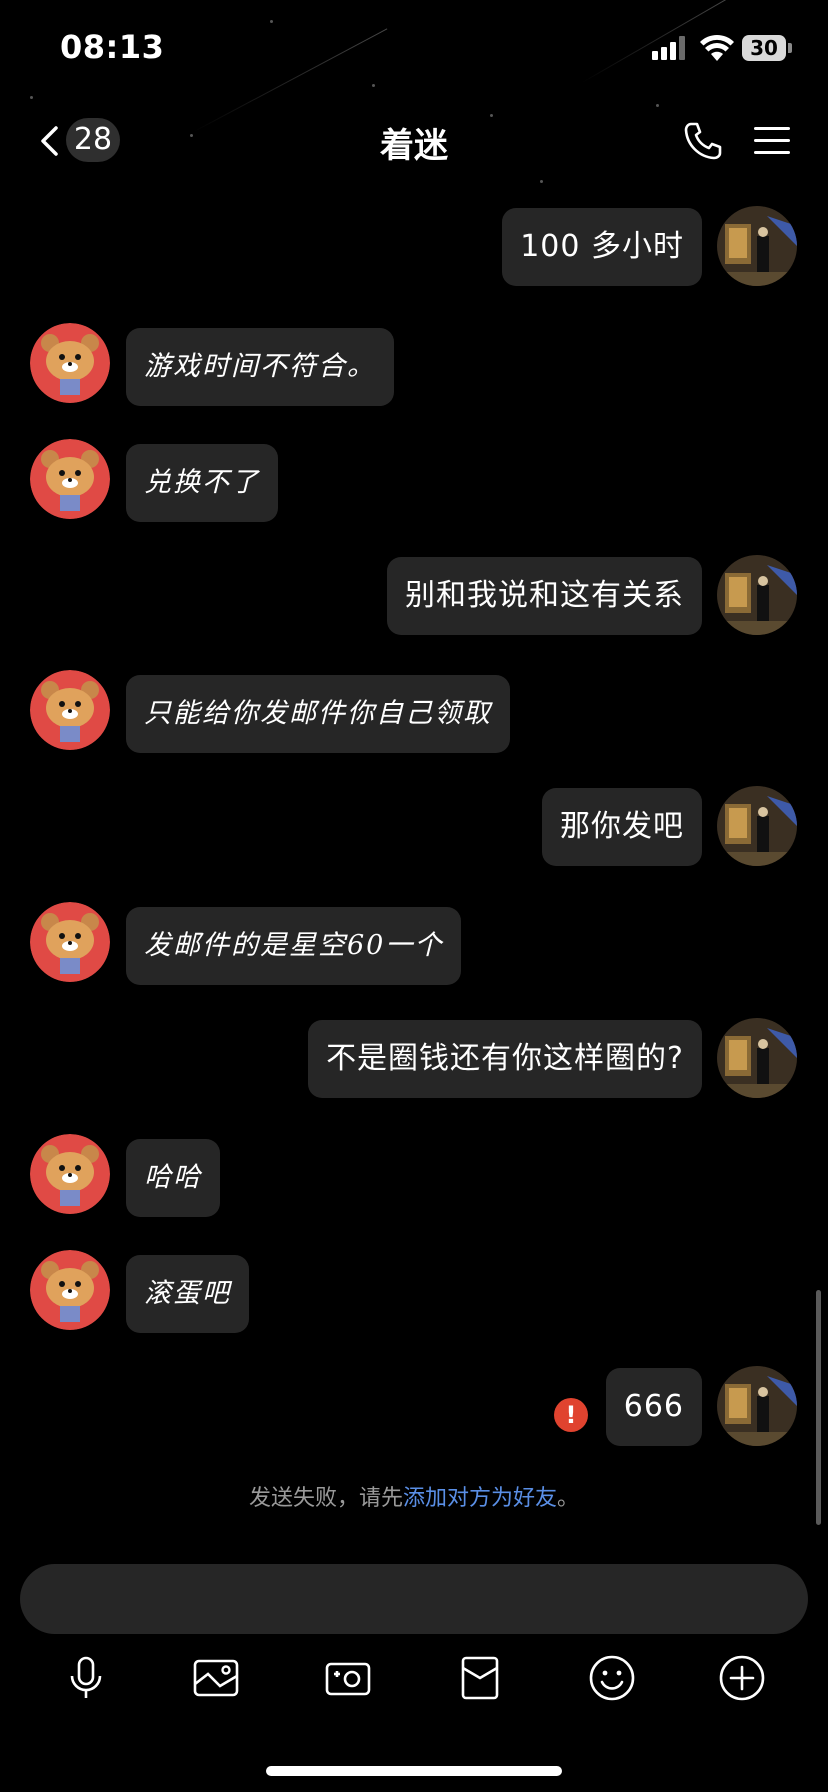 This screenshot has width=828, height=1792. I want to click on send-failed-icon: !, so click(571, 1415).